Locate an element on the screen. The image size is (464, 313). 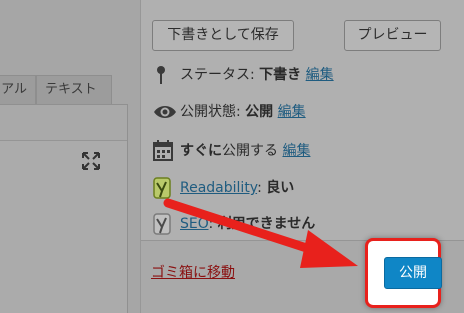
save-draft-button: 下書きとして保存 is located at coordinates (223, 35).